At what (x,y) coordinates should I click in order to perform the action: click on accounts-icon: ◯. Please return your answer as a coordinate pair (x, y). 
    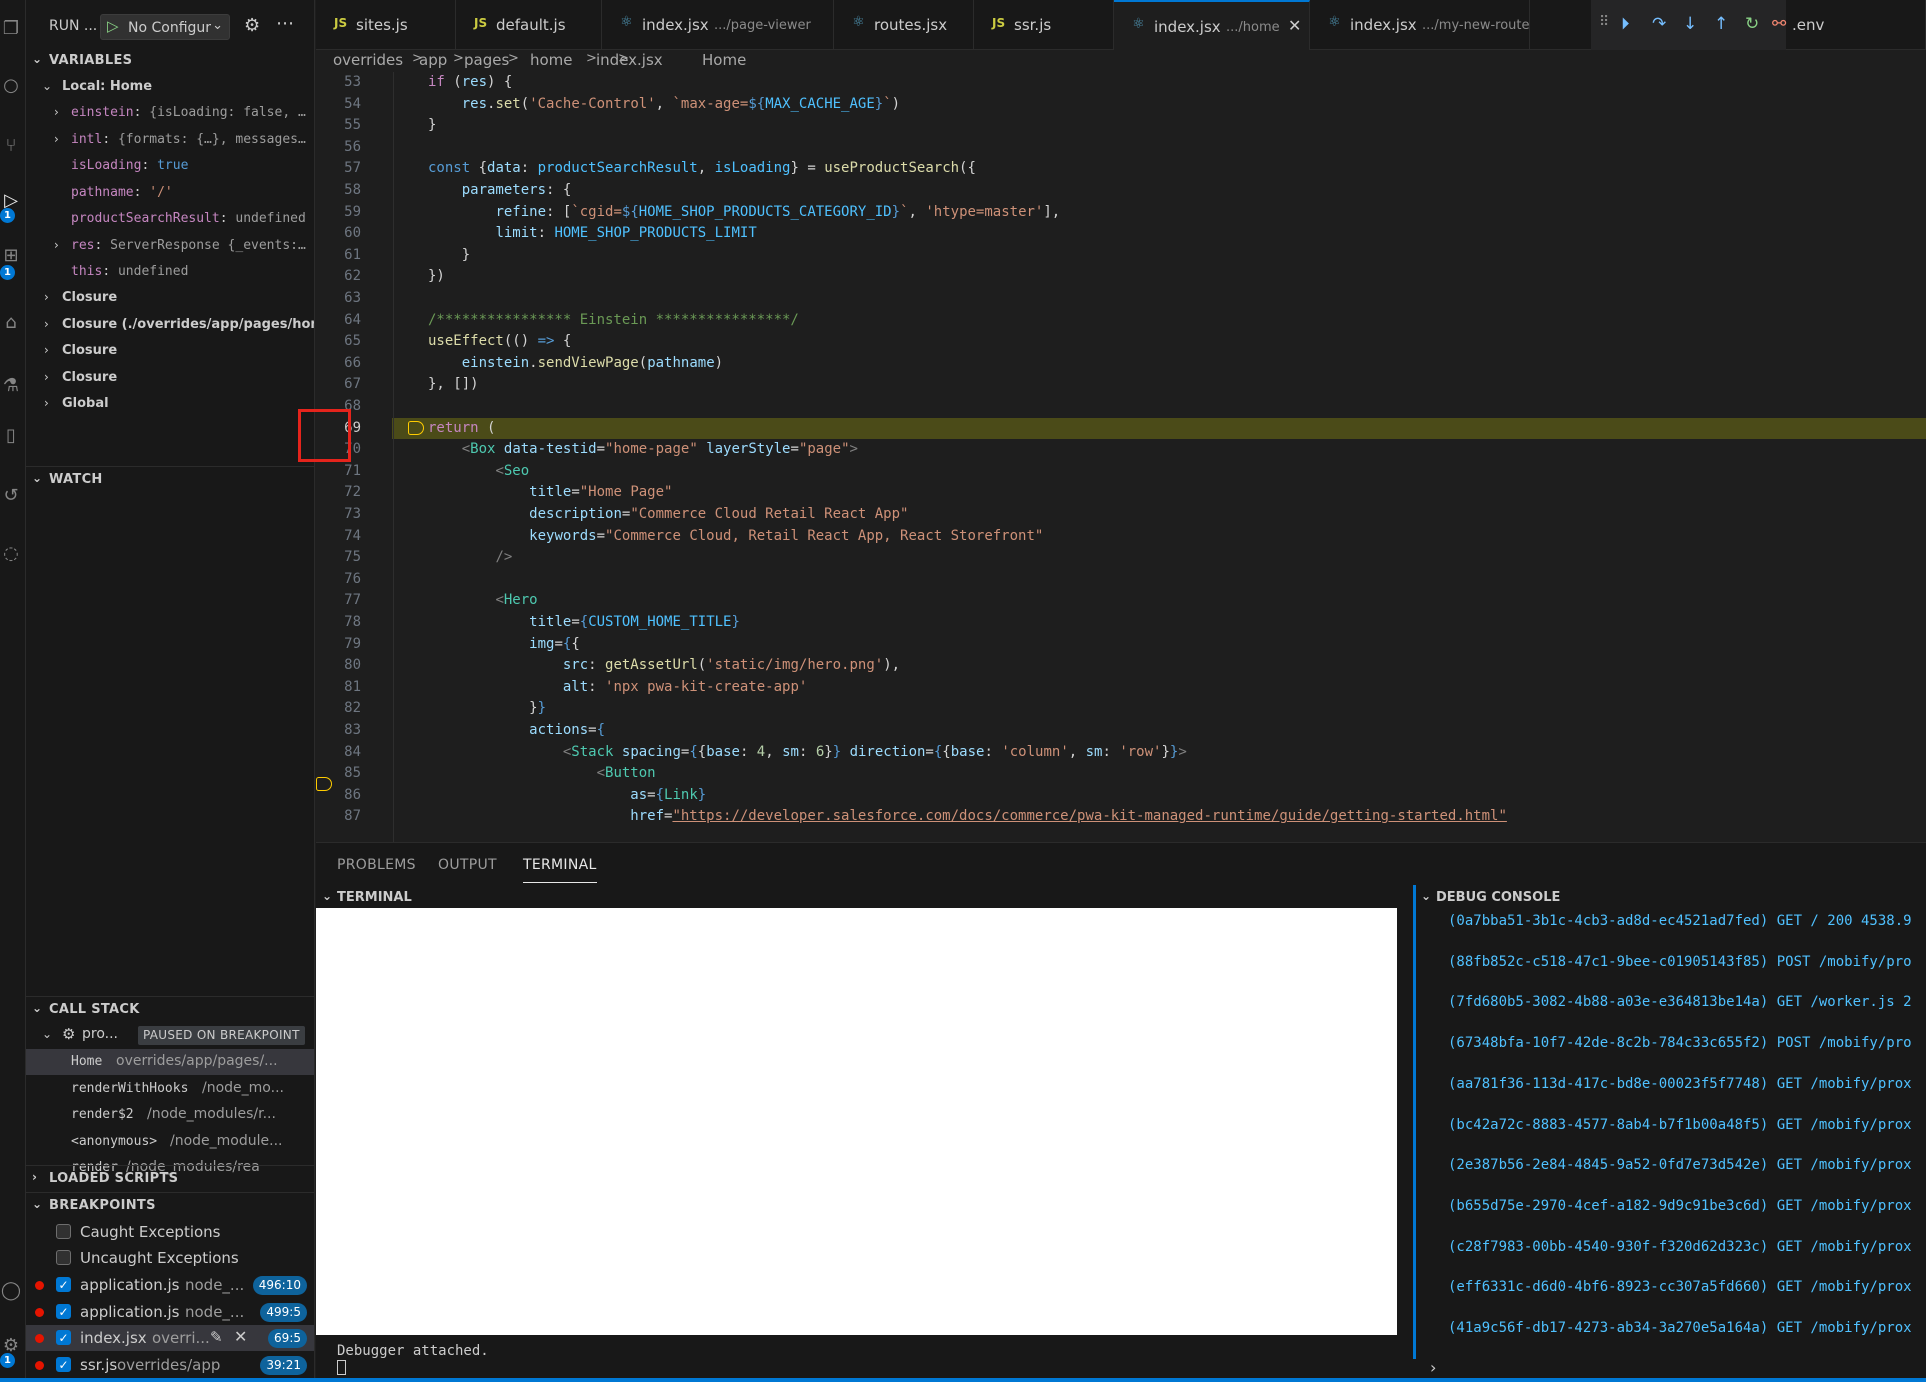
    Looking at the image, I should click on (11, 1291).